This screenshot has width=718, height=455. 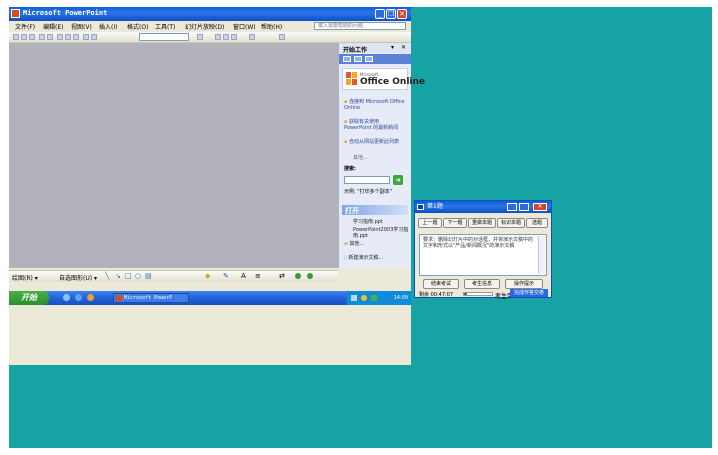 I want to click on link-news: ▪ 获取有关使用 PowerPoint 的最新新闻, so click(x=376, y=125).